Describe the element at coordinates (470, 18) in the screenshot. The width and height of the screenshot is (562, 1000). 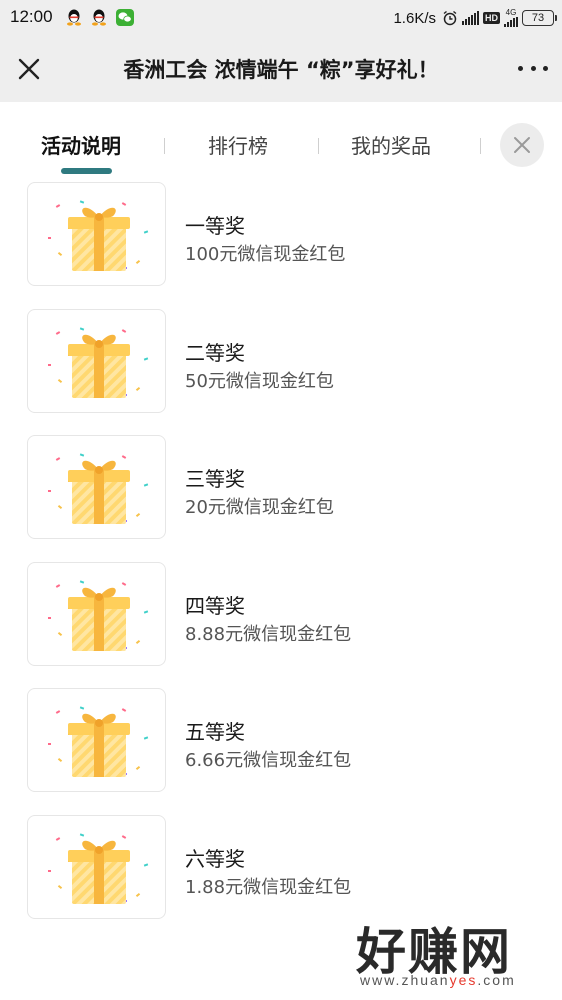
I see `signal-icon` at that location.